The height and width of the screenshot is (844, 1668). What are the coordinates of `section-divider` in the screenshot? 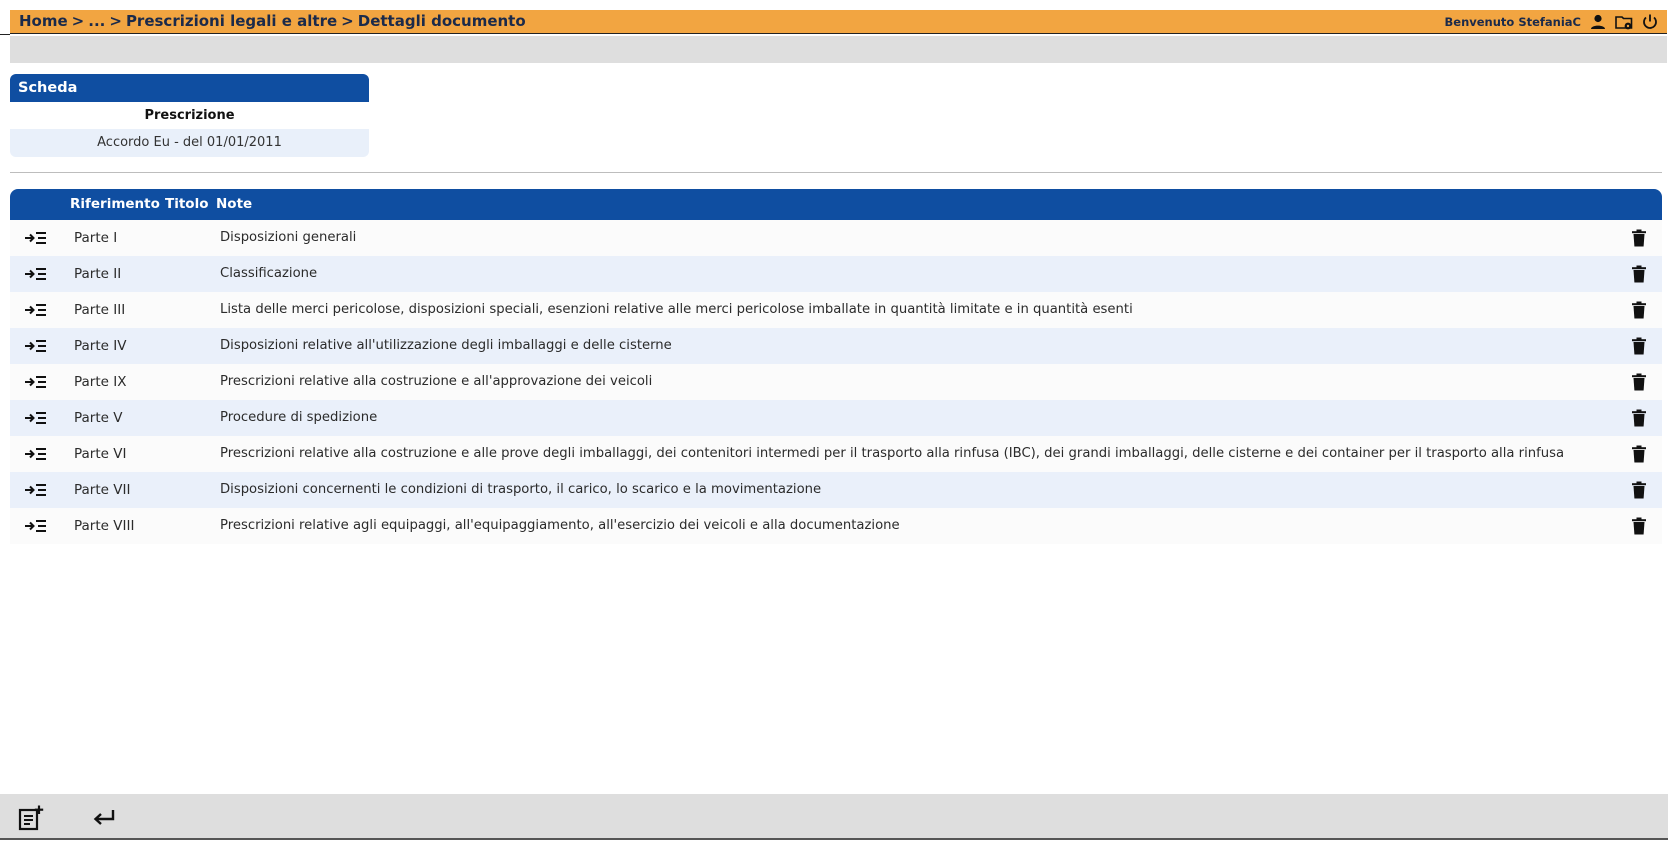 It's located at (836, 172).